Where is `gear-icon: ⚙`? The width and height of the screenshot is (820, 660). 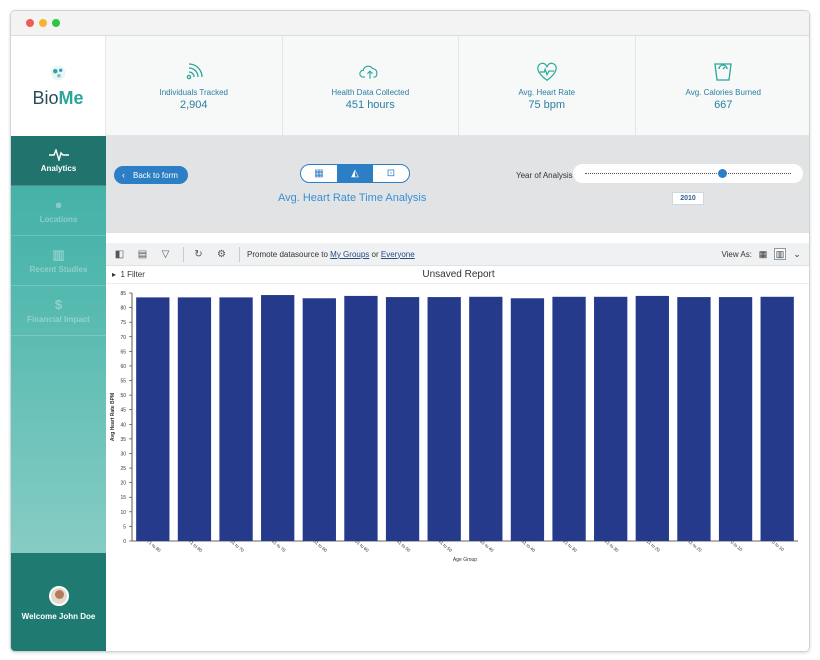
gear-icon: ⚙ is located at coordinates (221, 254).